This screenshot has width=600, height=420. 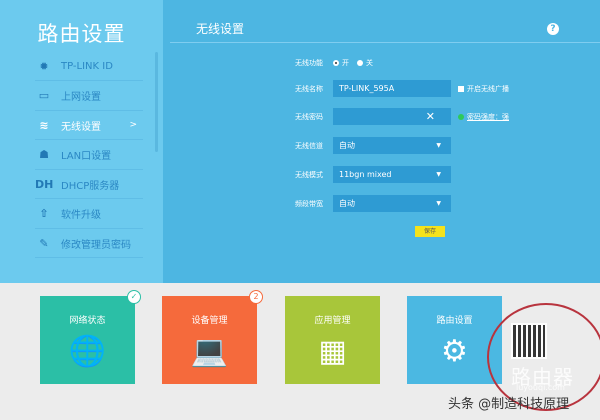 What do you see at coordinates (309, 62) in the screenshot?
I see `wireless-function-label: 无线功能` at bounding box center [309, 62].